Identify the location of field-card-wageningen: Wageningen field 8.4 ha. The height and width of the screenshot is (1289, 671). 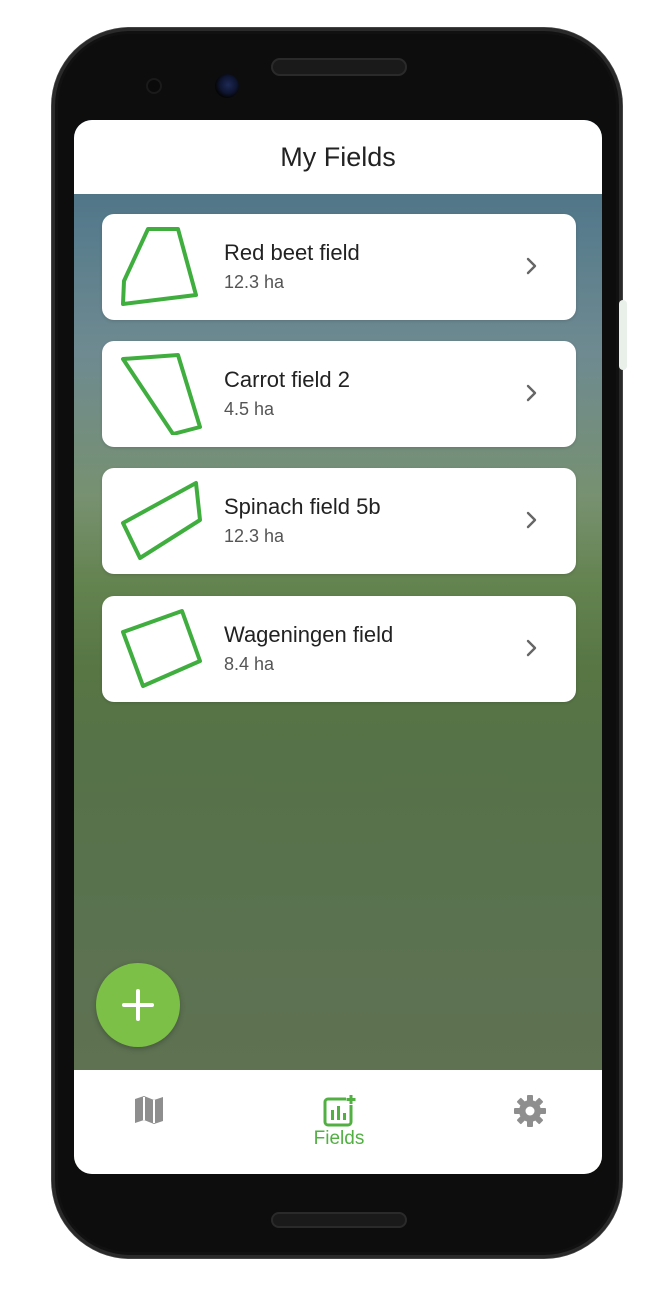
(339, 649).